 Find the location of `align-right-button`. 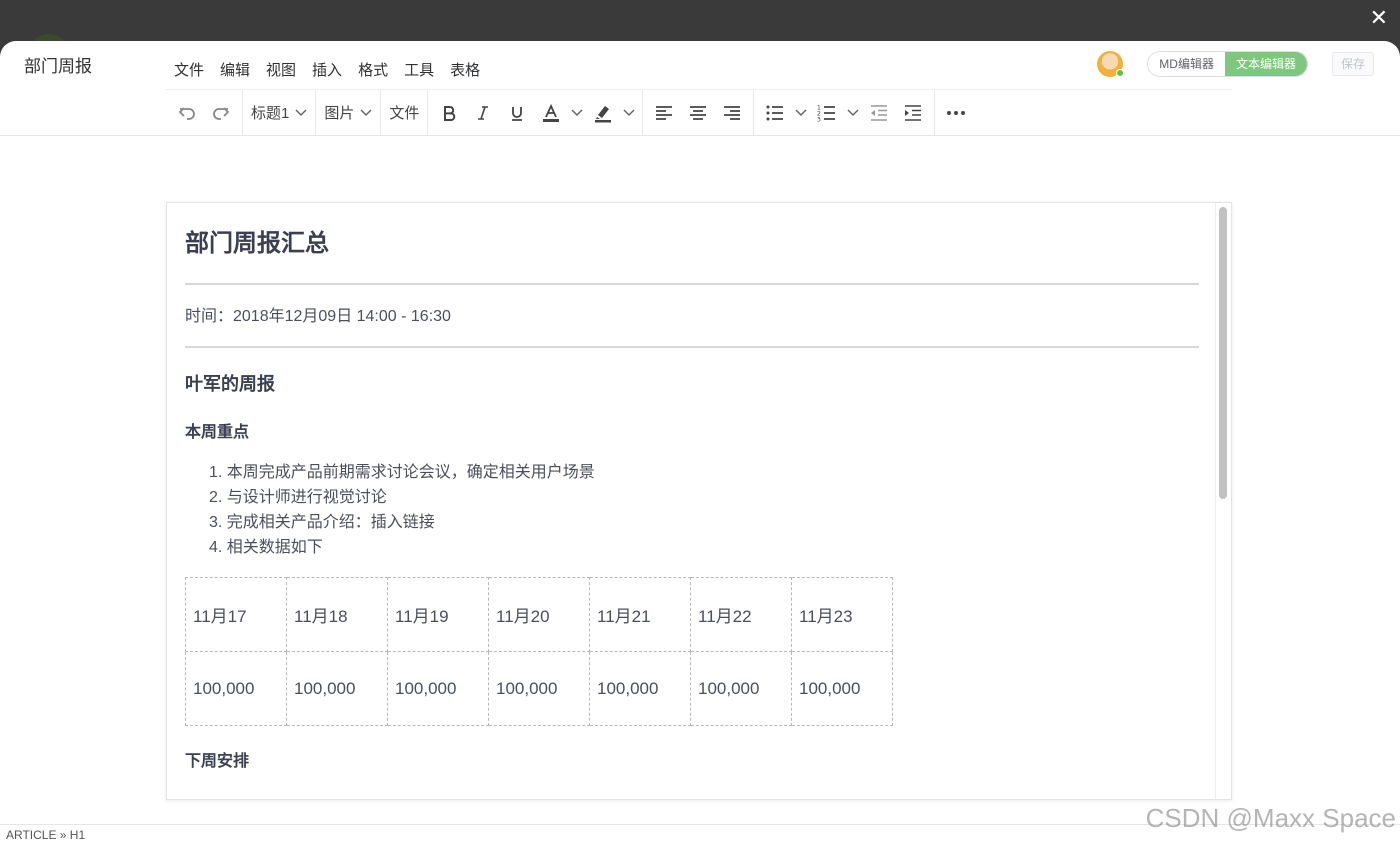

align-right-button is located at coordinates (732, 113).